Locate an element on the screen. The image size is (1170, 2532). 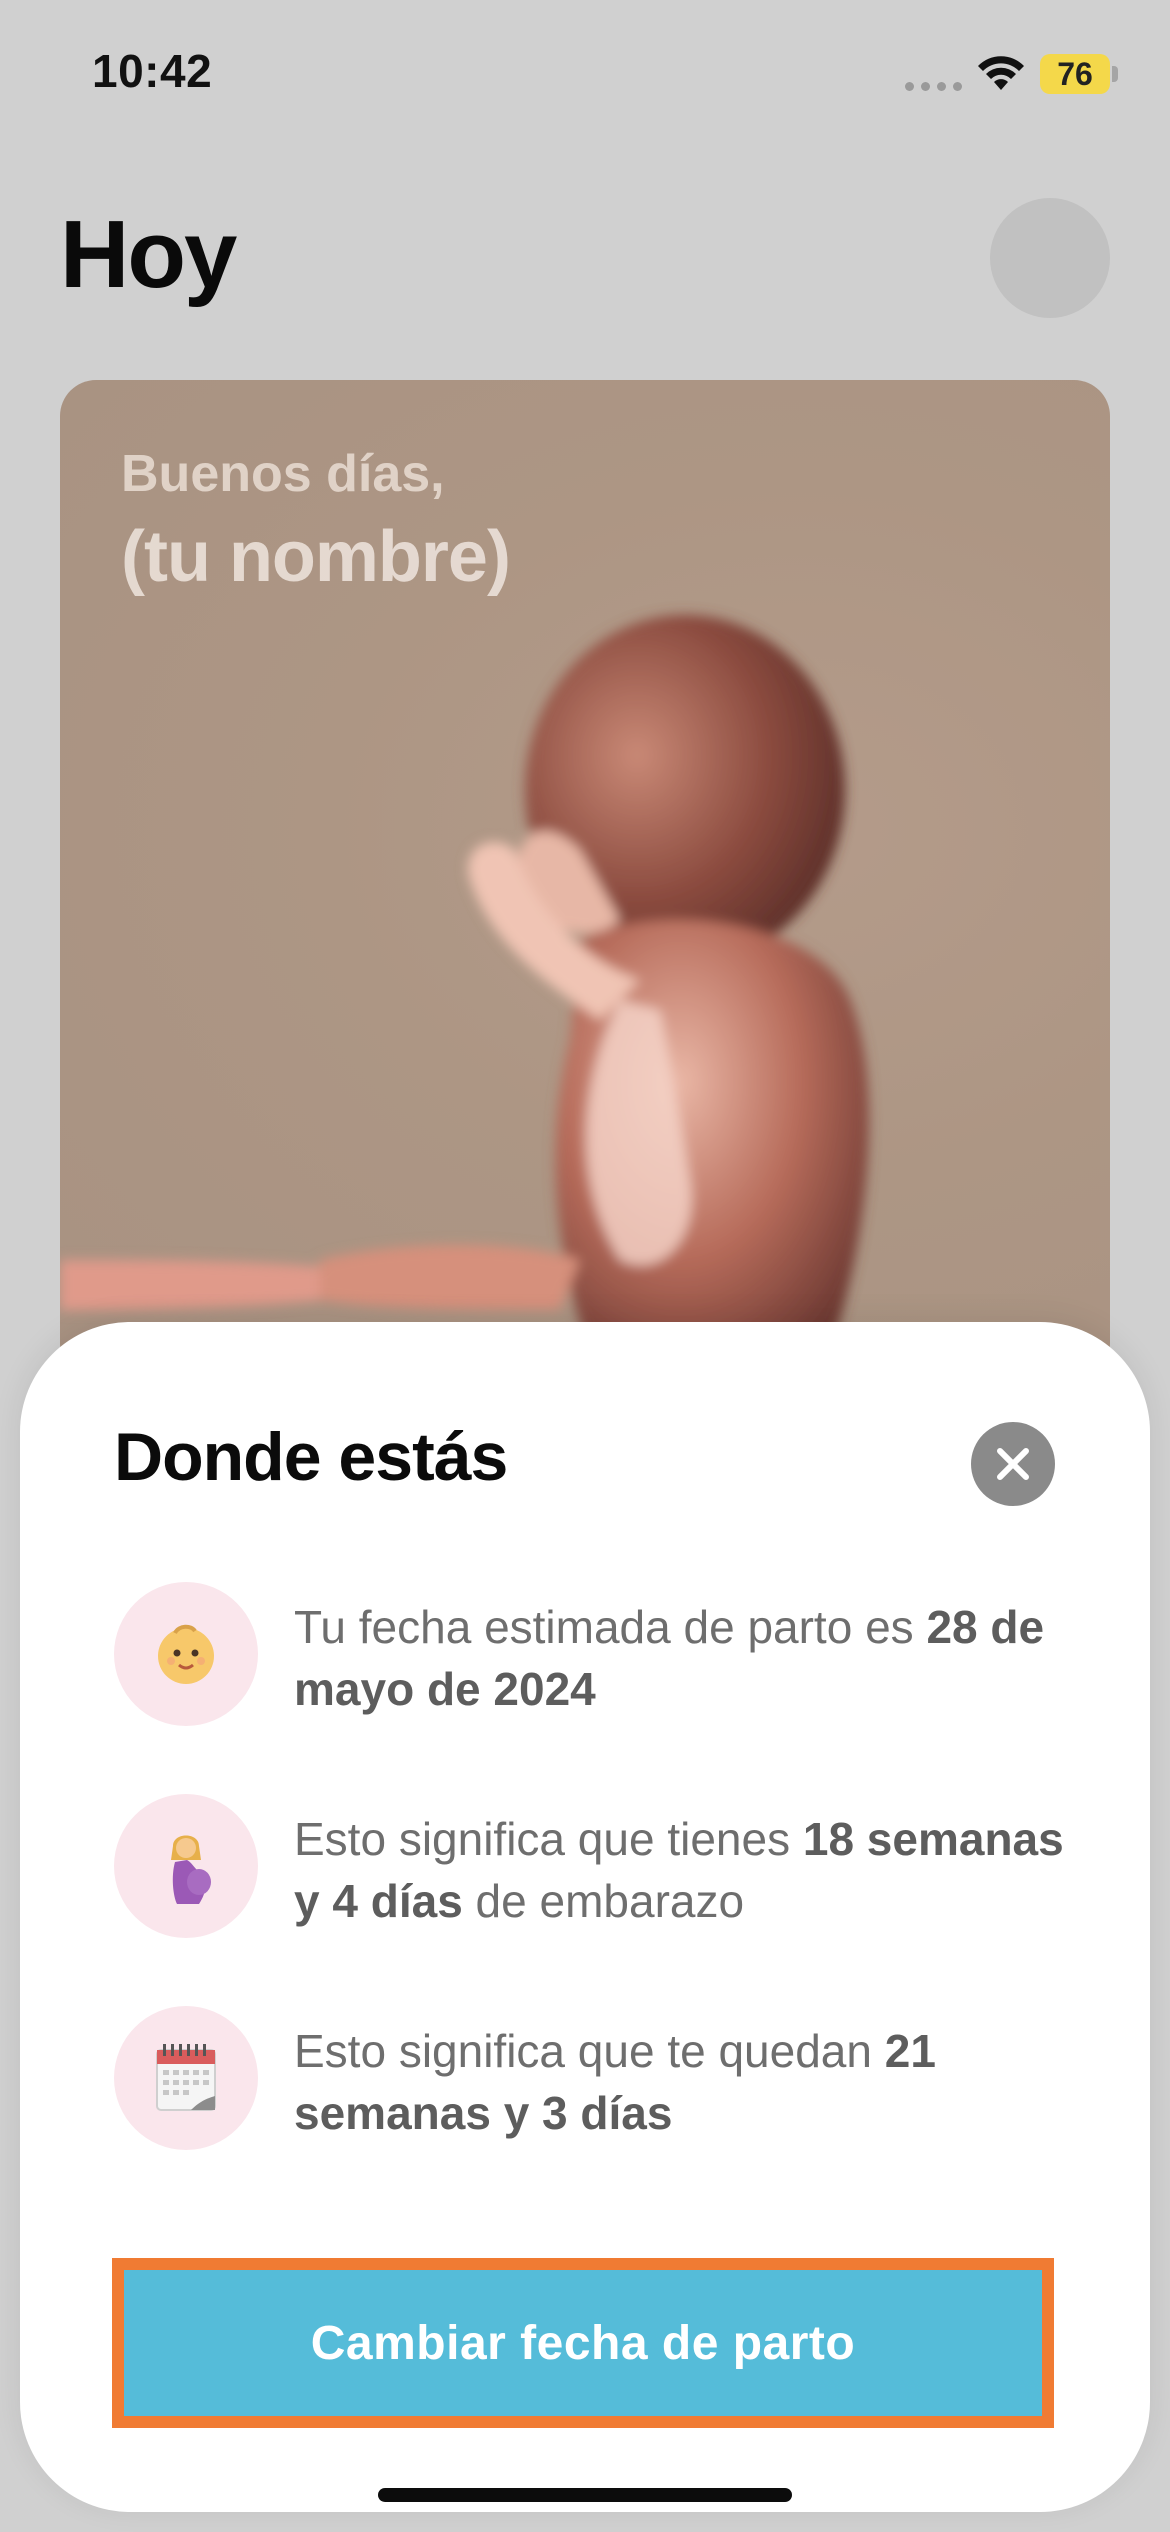
status-time: 10:42 is located at coordinates (152, 71).